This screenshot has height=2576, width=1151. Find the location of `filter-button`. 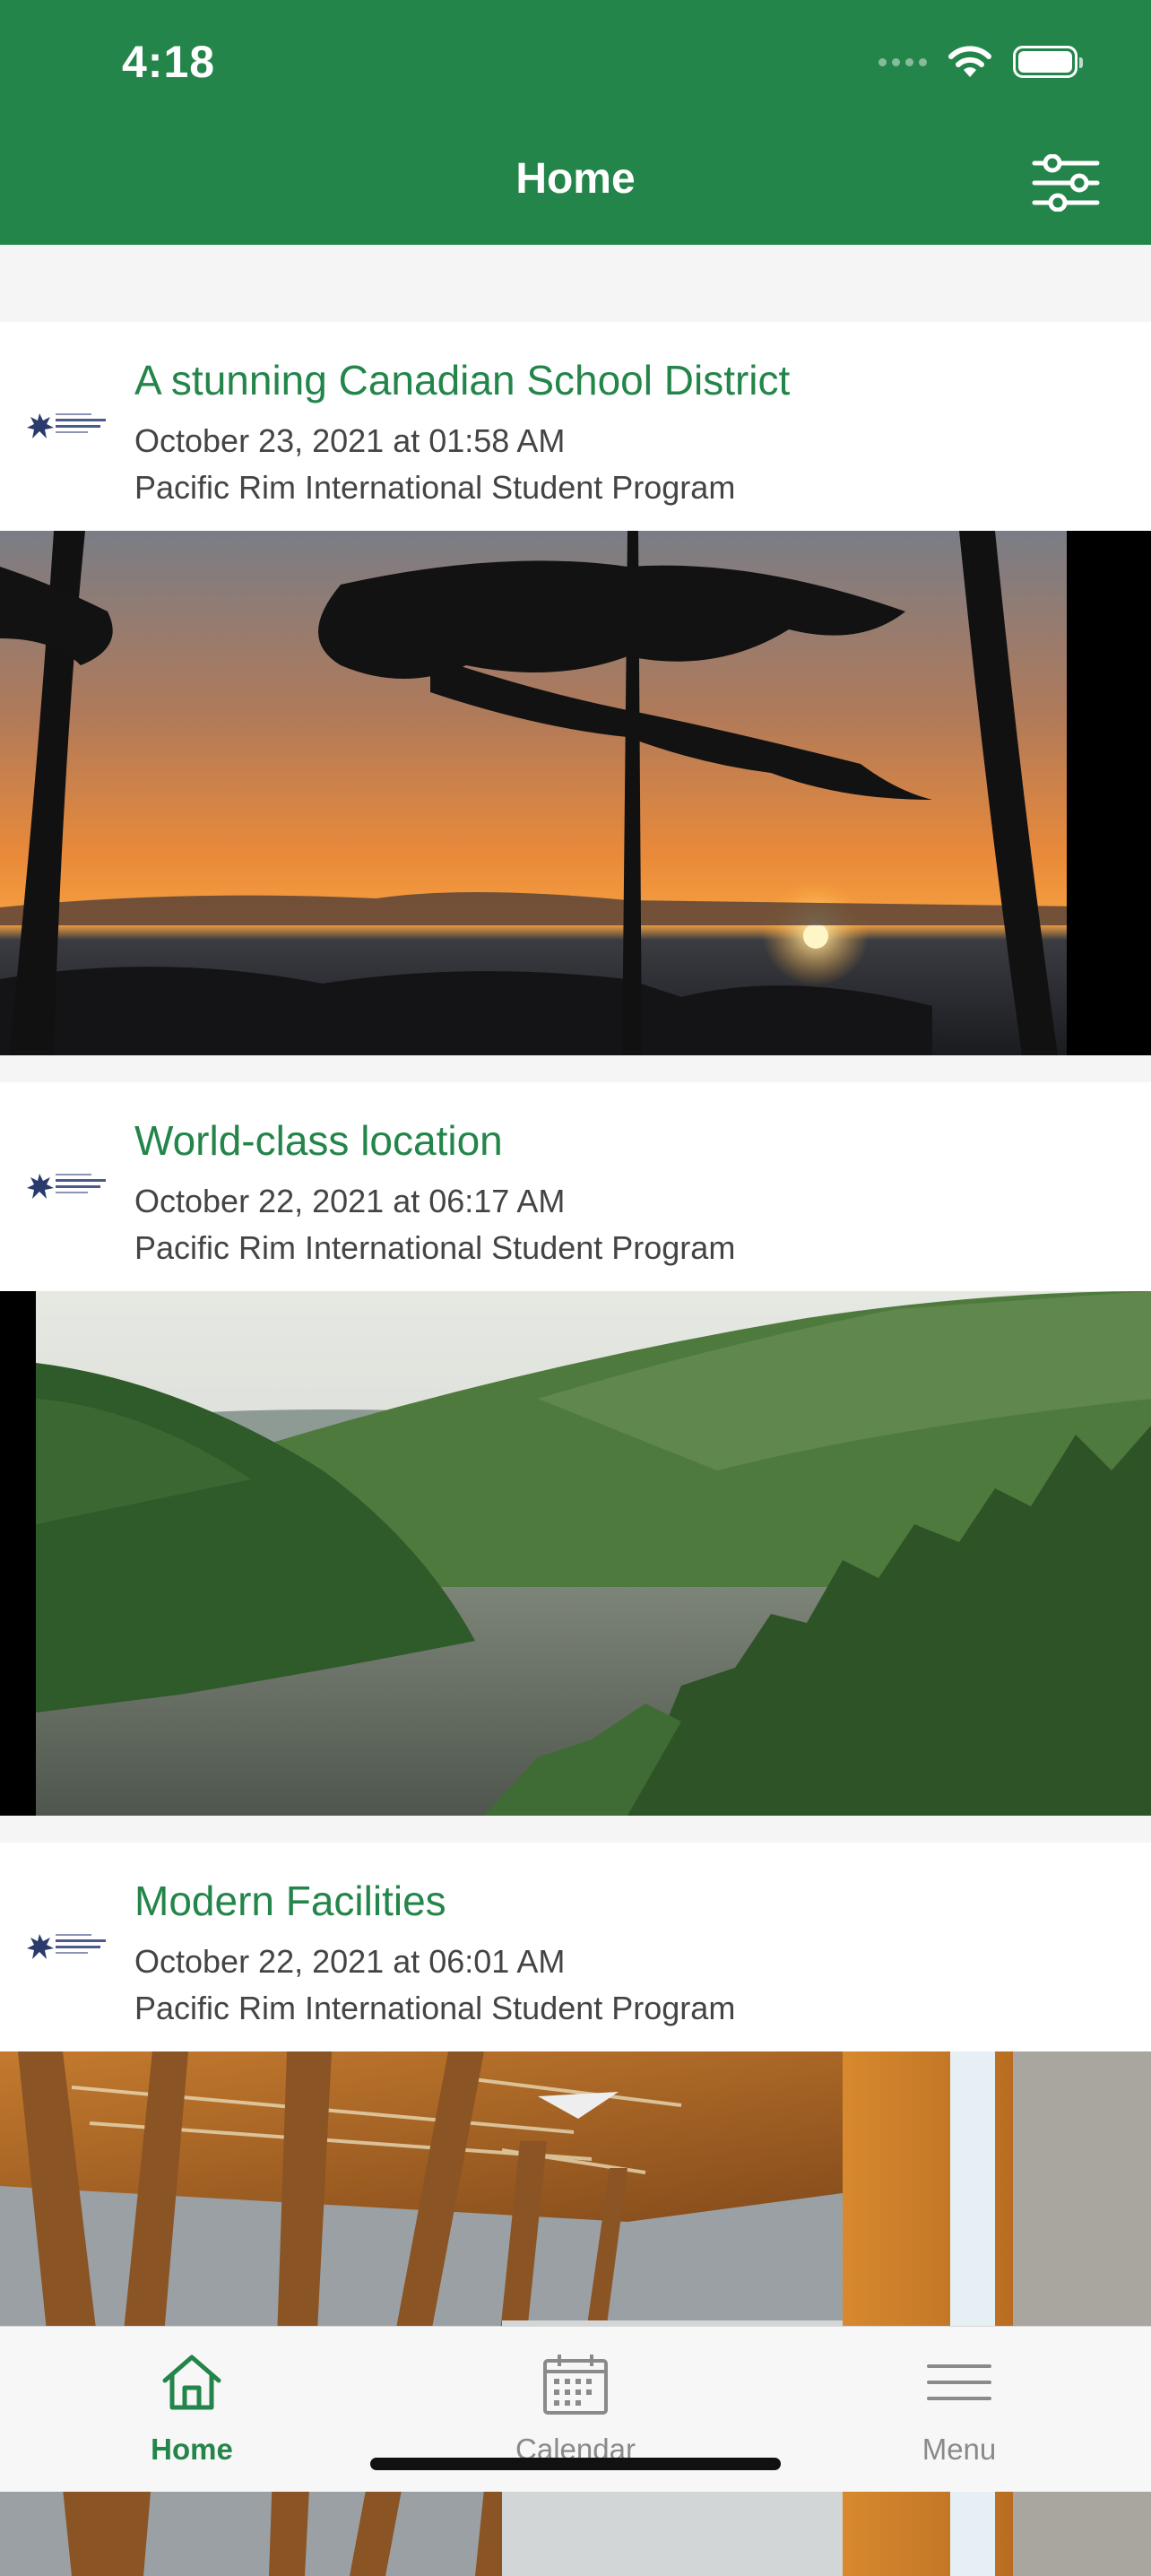

filter-button is located at coordinates (1066, 182).